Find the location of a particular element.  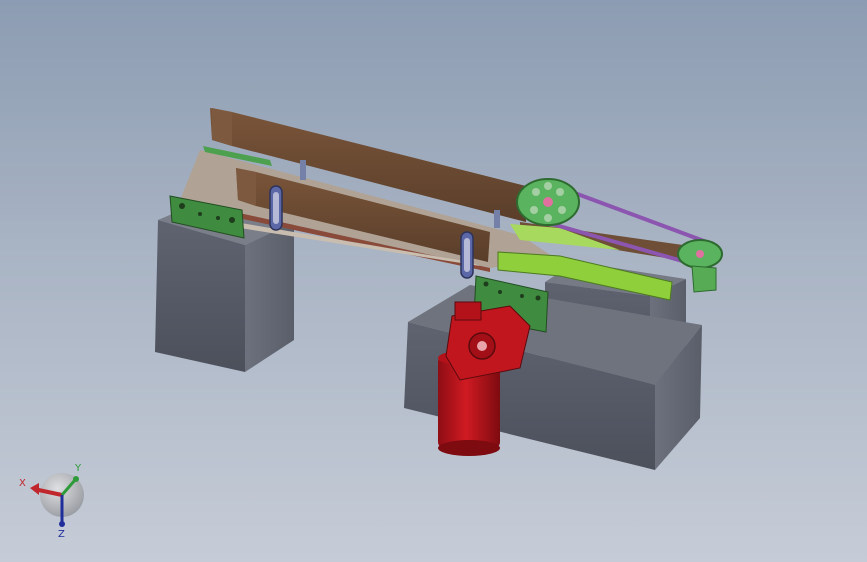

orientation-triad: X Y Z is located at coordinates (51, 501).